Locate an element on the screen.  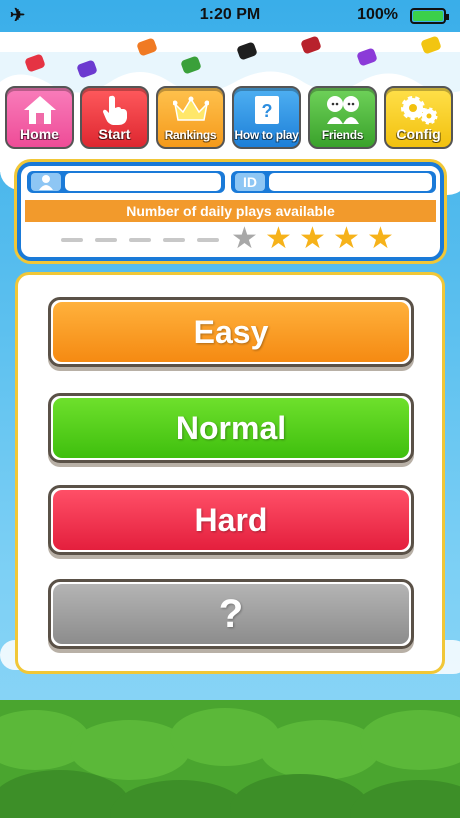
easy-button: Easy is located at coordinates (231, 332).